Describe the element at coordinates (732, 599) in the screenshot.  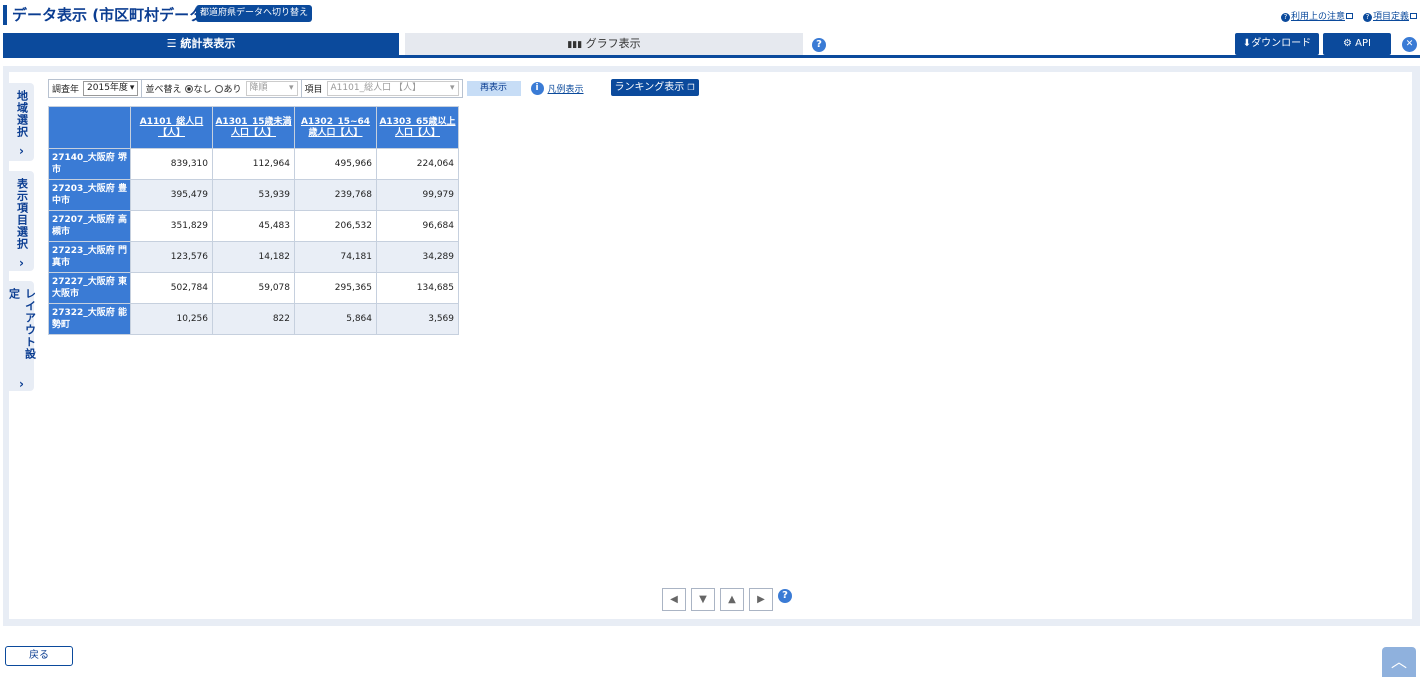
I see `scroll-up-button: ▲` at that location.